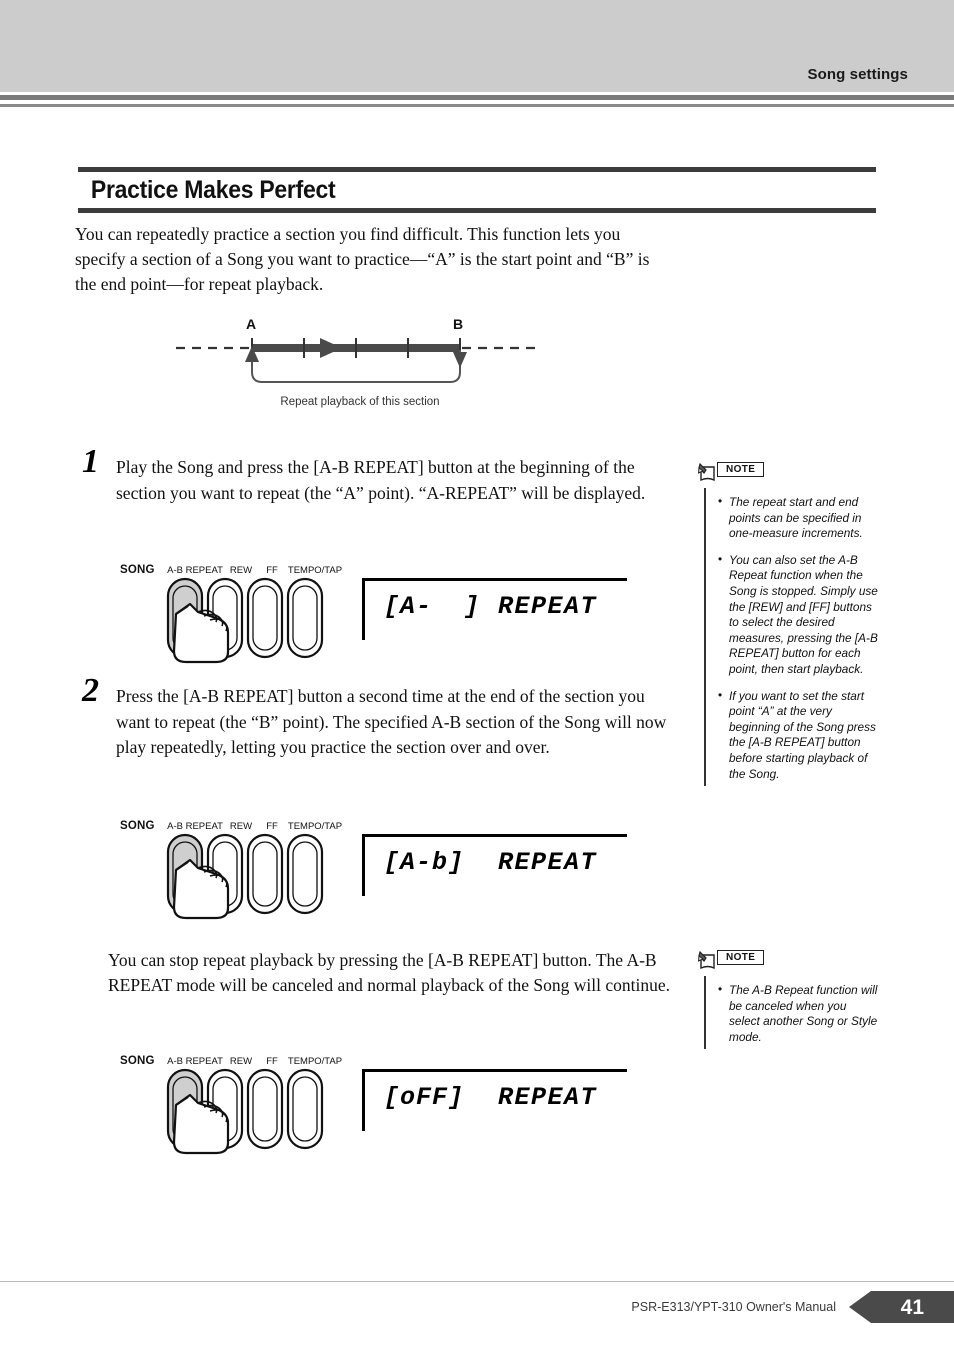 The height and width of the screenshot is (1348, 954). Describe the element at coordinates (360, 402) in the screenshot. I see `diagram-caption: Repeat playback of this section` at that location.